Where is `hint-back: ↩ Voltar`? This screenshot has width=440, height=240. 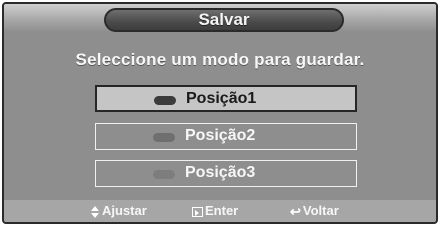
hint-back: ↩ Voltar is located at coordinates (314, 211).